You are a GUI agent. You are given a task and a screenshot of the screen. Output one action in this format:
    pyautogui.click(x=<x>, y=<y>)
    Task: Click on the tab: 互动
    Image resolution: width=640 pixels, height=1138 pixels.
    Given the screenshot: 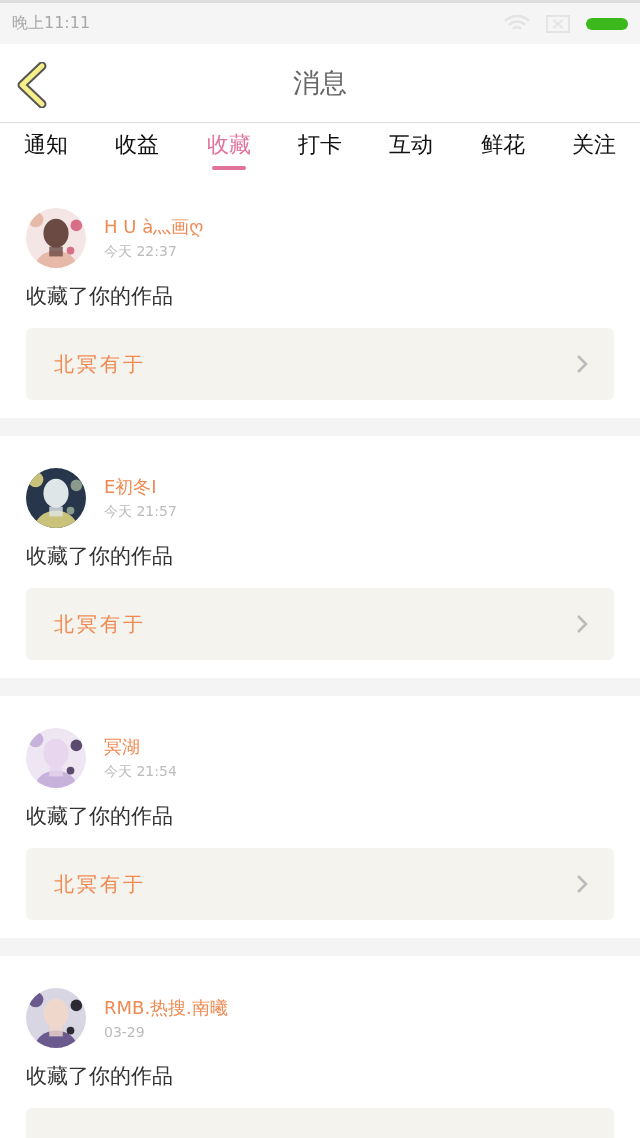 What is the action you would take?
    pyautogui.click(x=411, y=149)
    